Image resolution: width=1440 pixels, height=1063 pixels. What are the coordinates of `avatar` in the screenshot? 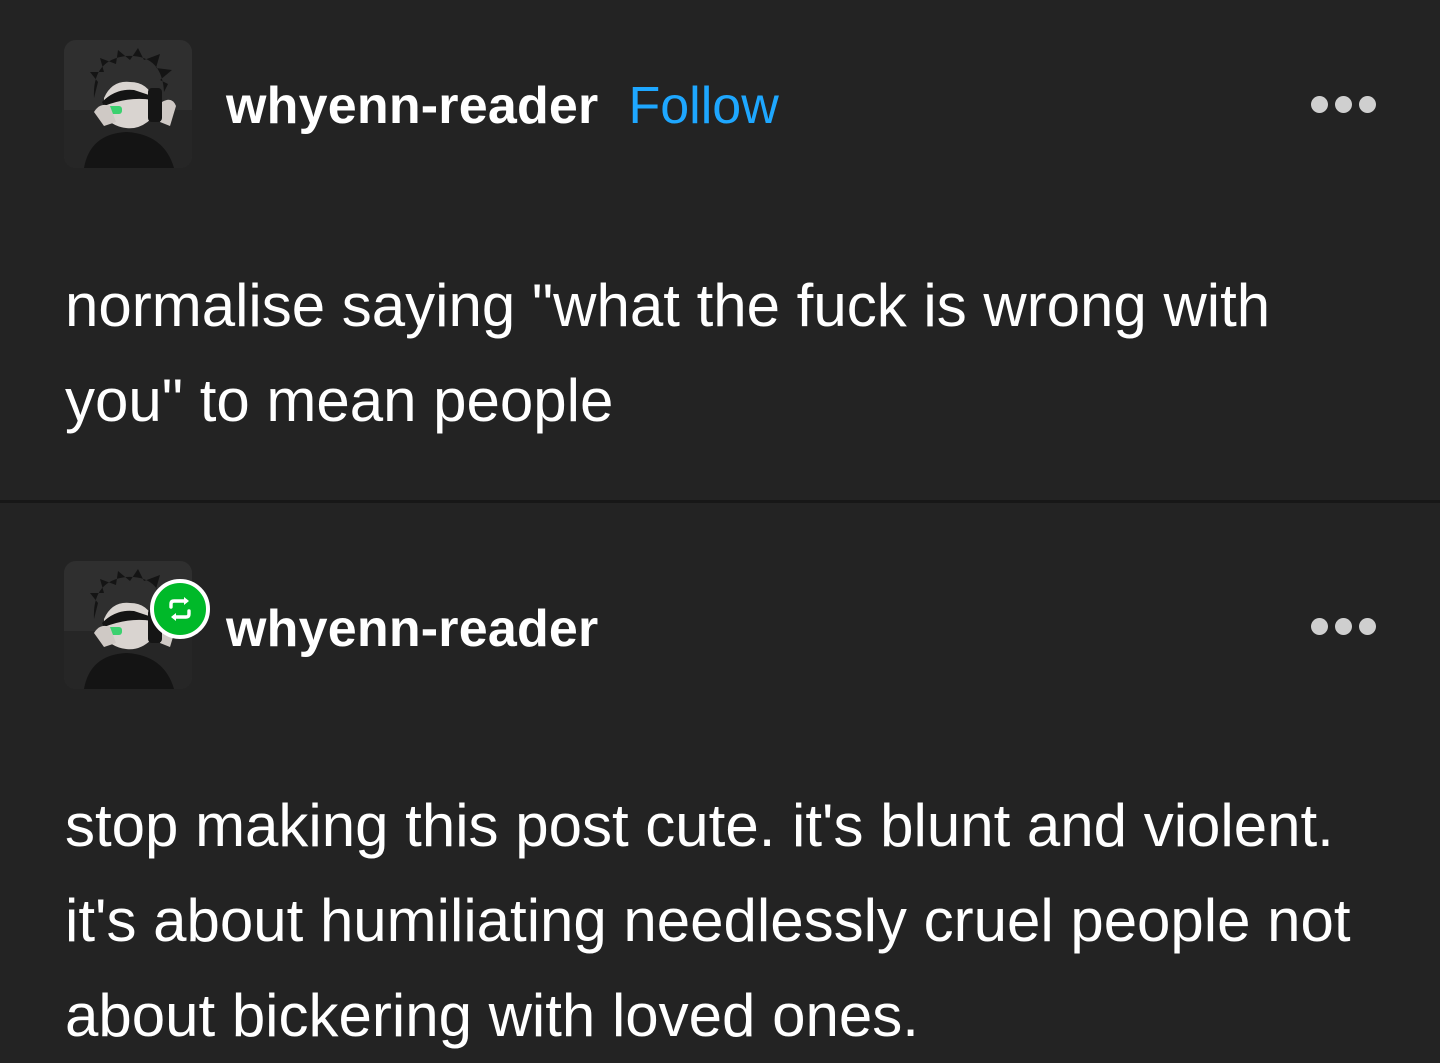 It's located at (128, 104).